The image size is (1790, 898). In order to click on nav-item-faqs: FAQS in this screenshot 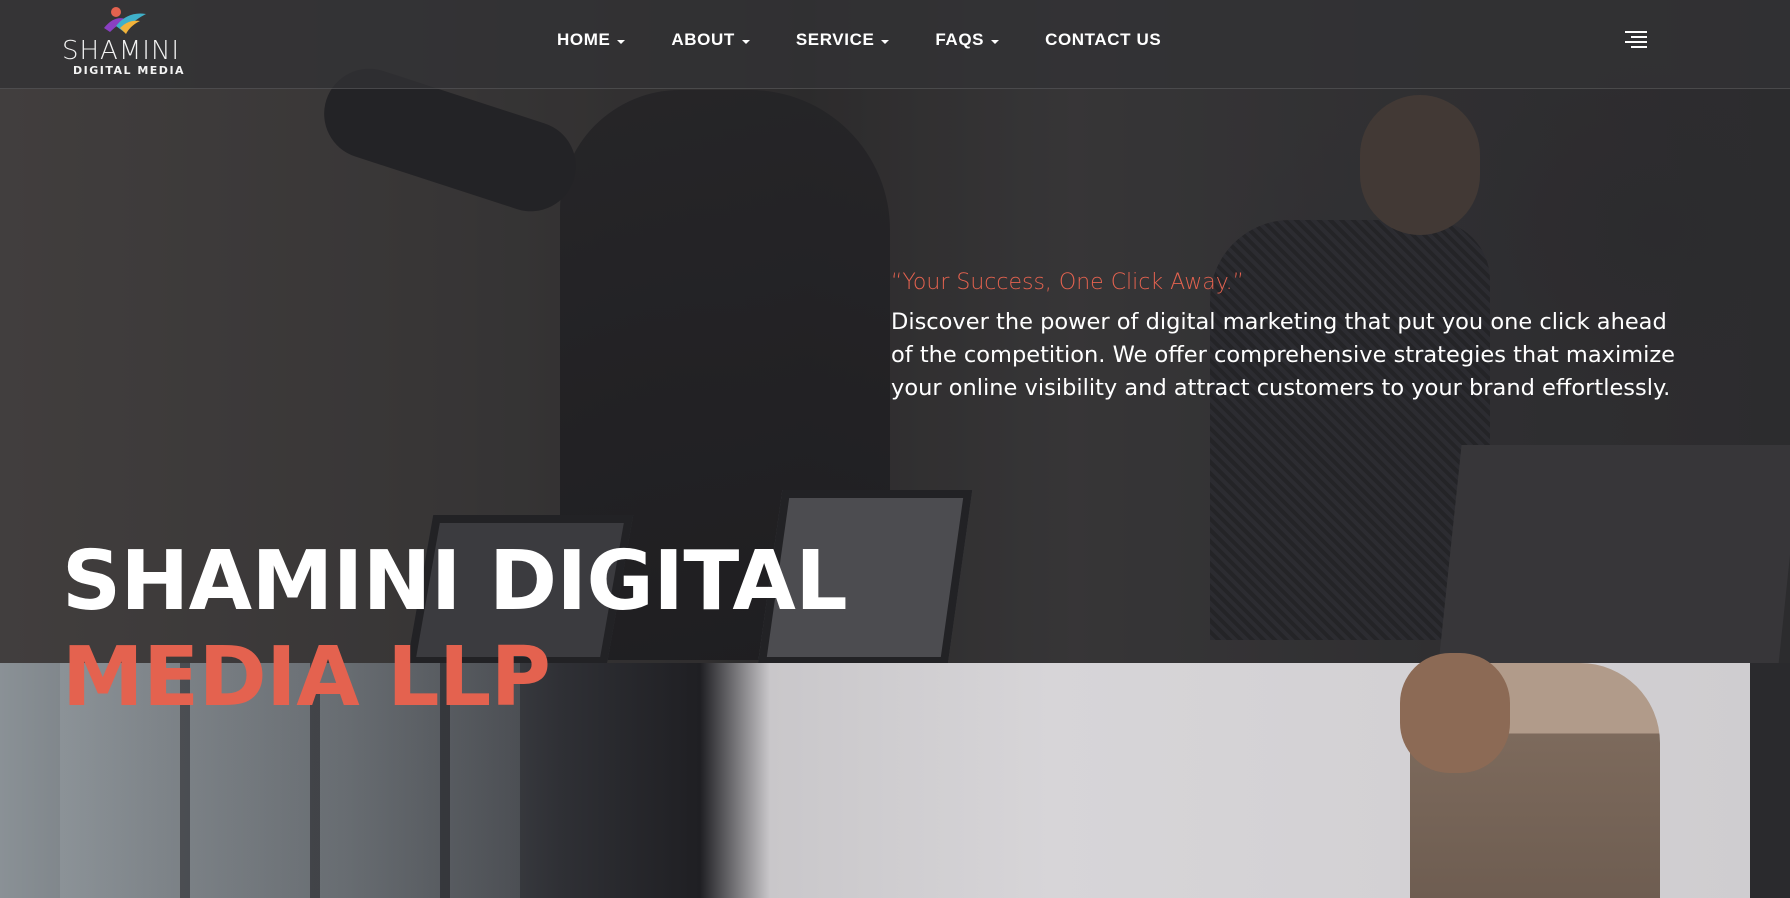, I will do `click(967, 40)`.